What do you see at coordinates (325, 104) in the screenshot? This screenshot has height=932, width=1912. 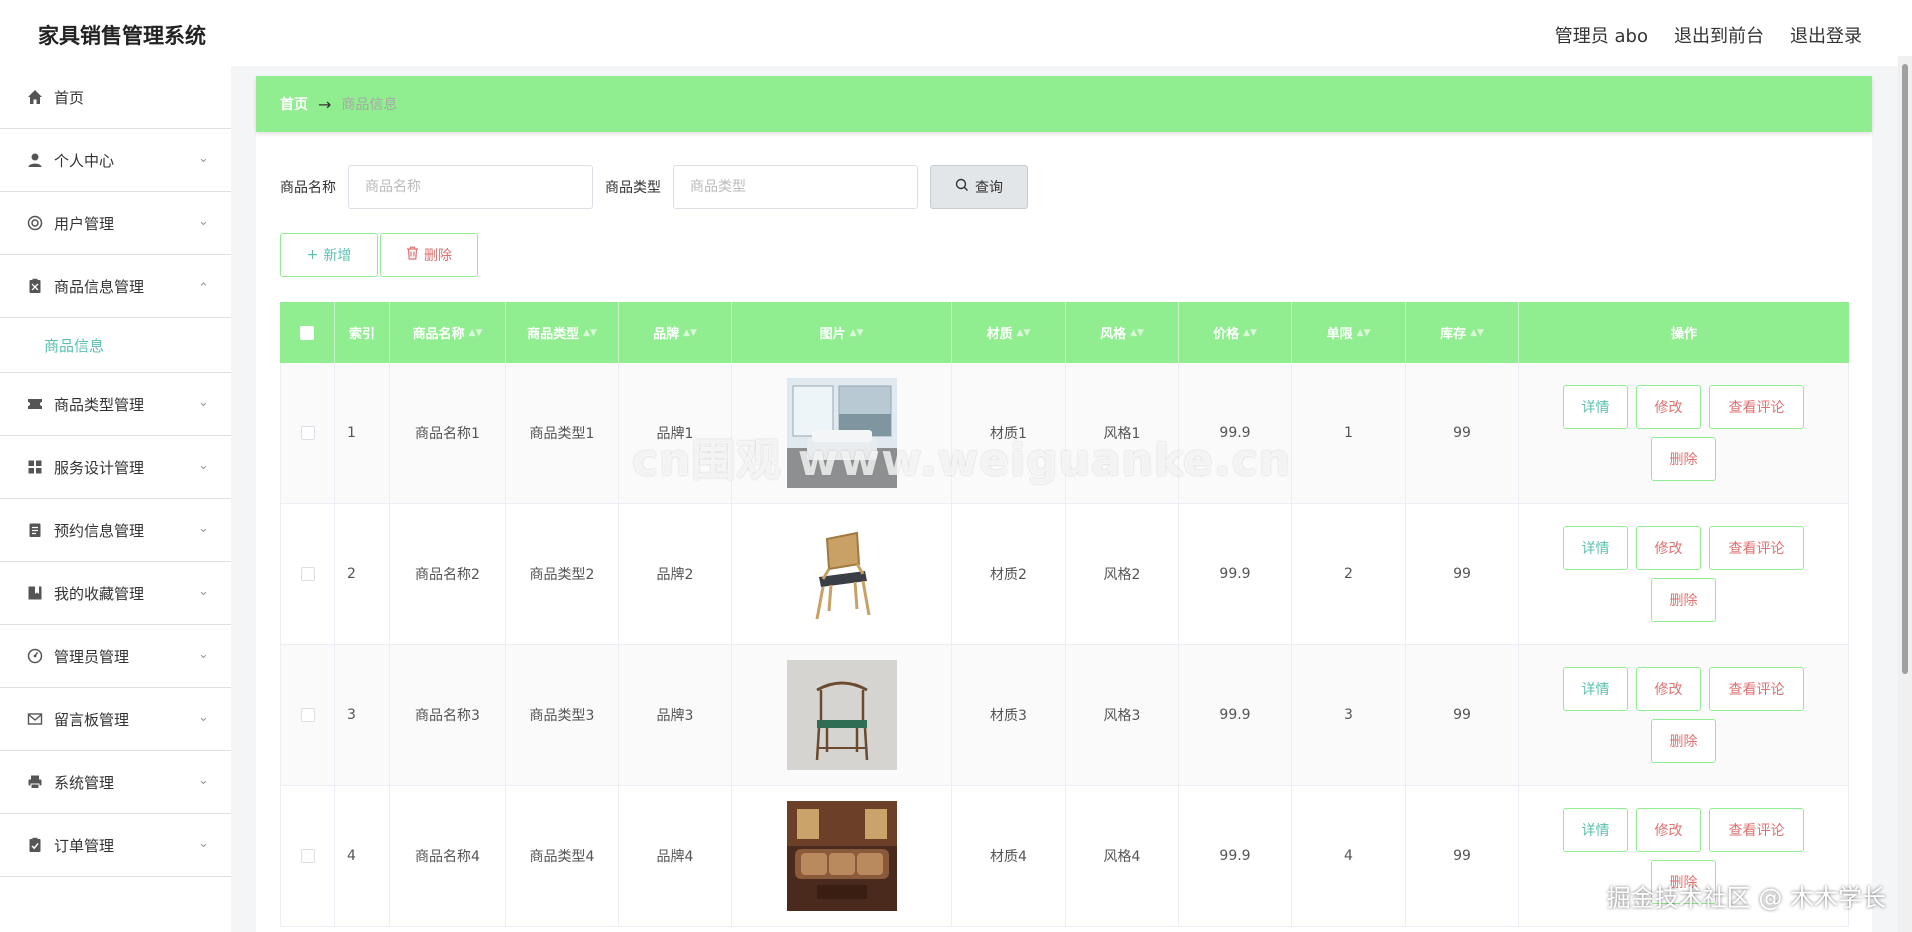 I see `breadcrumb-arrow: →` at bounding box center [325, 104].